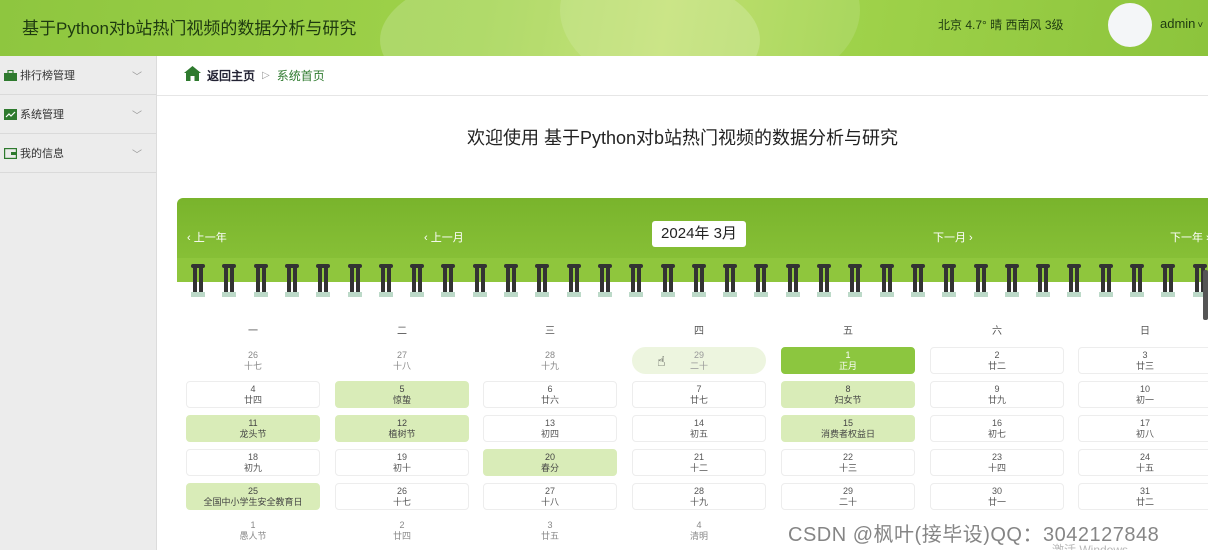  Describe the element at coordinates (1130, 25) in the screenshot. I see `avatar` at that location.